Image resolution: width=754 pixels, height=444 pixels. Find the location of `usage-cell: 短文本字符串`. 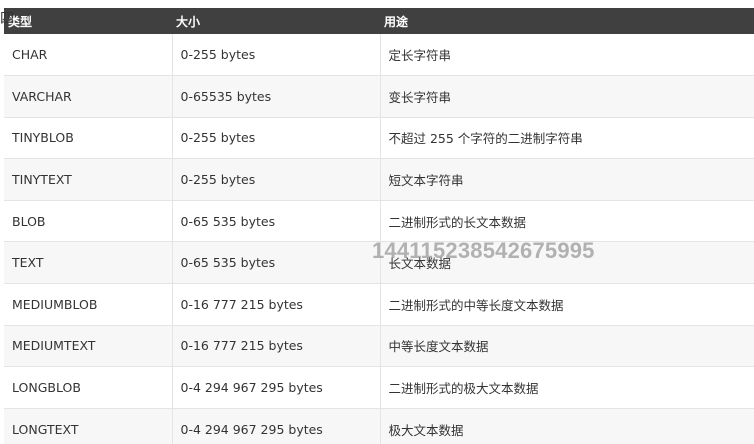

usage-cell: 短文本字符串 is located at coordinates (567, 179).